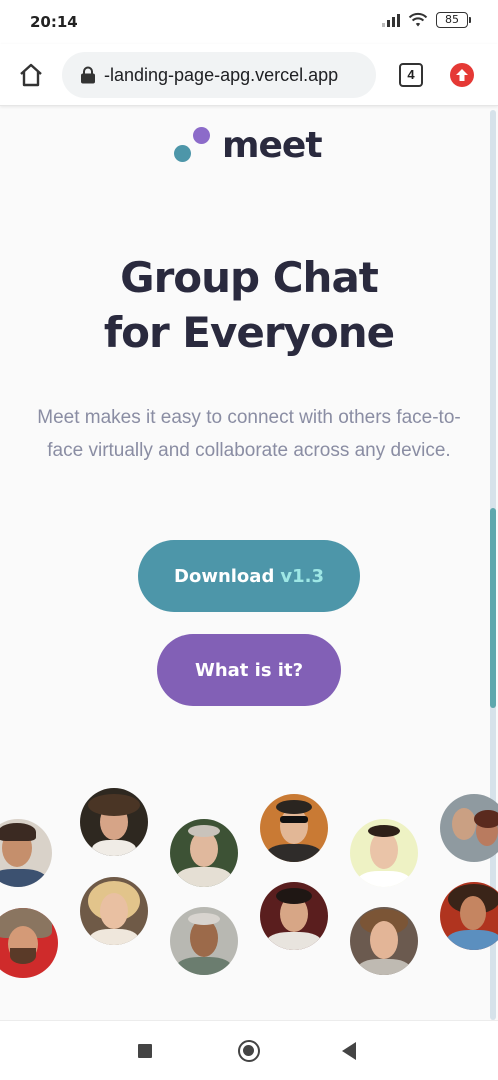 The height and width of the screenshot is (1080, 498). I want to click on arrow-up-icon, so click(462, 75).